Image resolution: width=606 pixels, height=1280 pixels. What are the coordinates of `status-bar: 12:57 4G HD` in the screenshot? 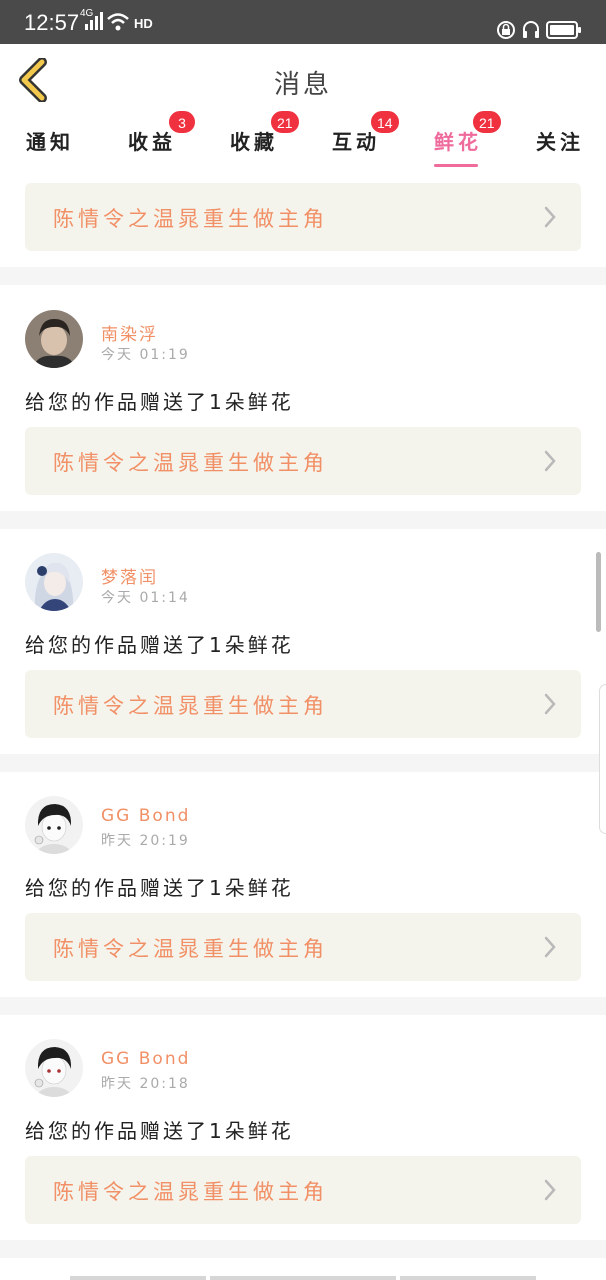 It's located at (303, 22).